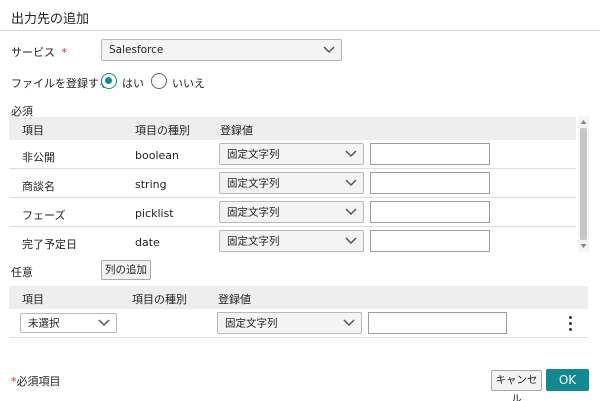  I want to click on scroll-down-icon, so click(583, 246).